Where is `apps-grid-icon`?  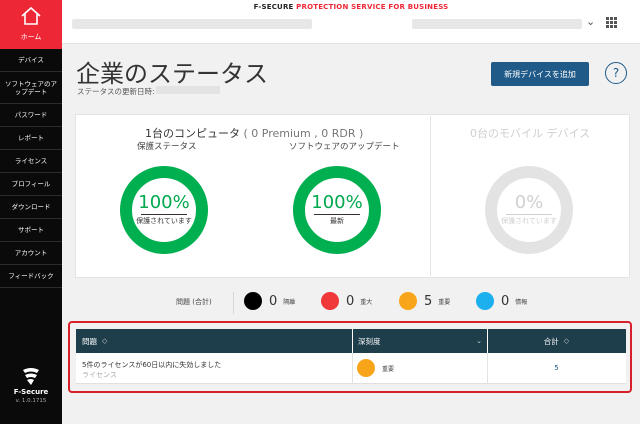
apps-grid-icon is located at coordinates (611, 22).